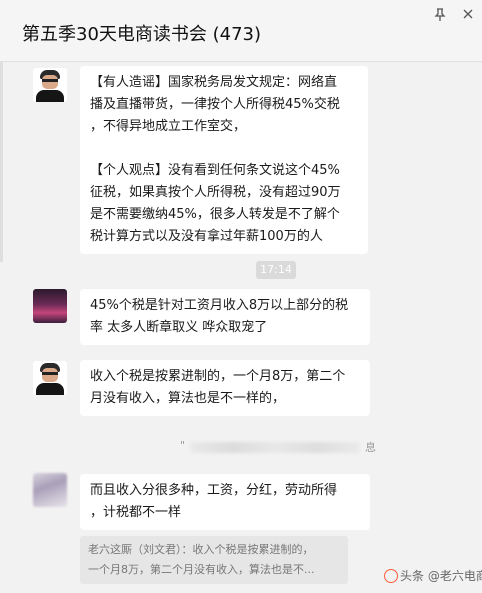 This screenshot has width=482, height=593. What do you see at coordinates (215, 104) in the screenshot?
I see `message-text: 播及直播带货，一律按个人所得税45%交税` at bounding box center [215, 104].